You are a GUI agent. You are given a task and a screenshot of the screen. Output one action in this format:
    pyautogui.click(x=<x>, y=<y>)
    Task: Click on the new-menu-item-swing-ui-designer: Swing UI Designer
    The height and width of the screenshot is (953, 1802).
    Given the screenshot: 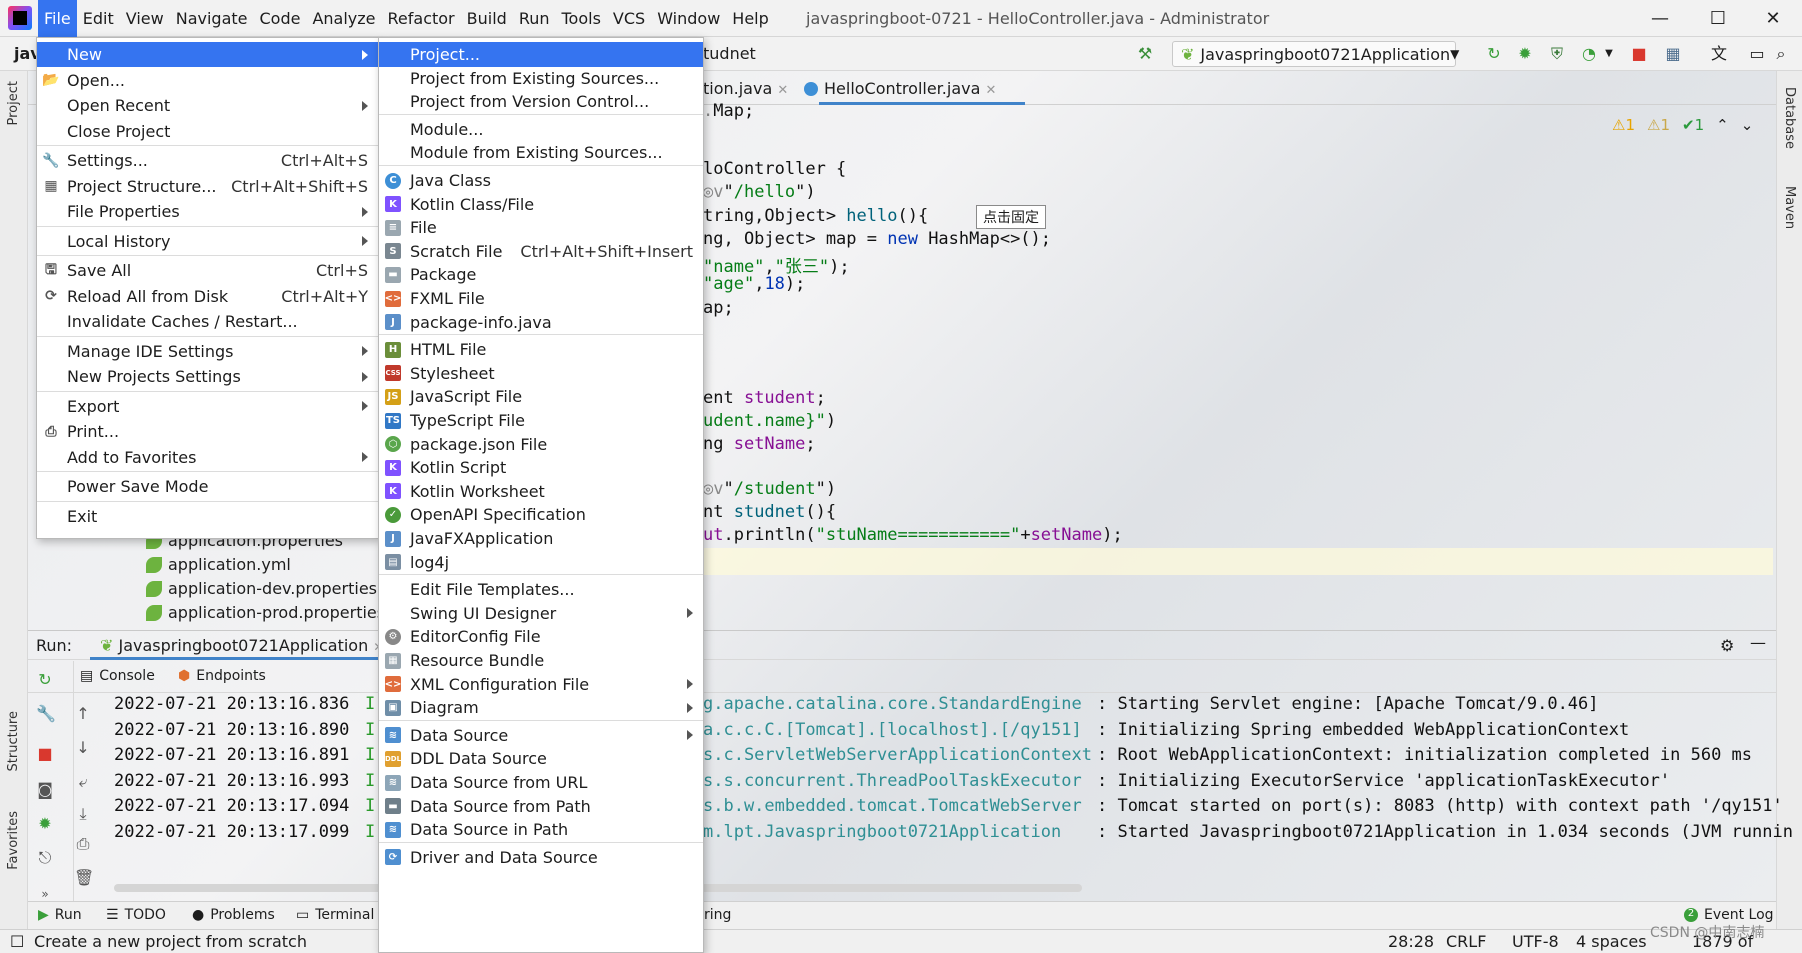 What is the action you would take?
    pyautogui.click(x=541, y=613)
    